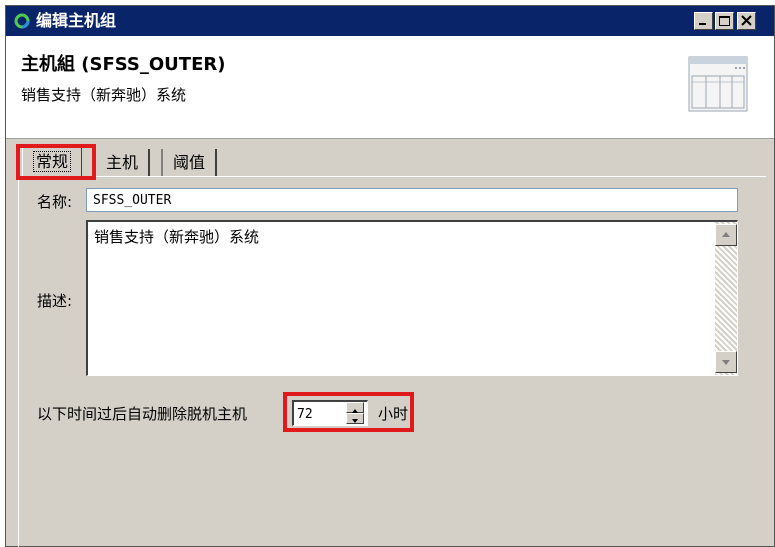 This screenshot has height=547, width=775. Describe the element at coordinates (355, 418) in the screenshot. I see `spin-down-button` at that location.